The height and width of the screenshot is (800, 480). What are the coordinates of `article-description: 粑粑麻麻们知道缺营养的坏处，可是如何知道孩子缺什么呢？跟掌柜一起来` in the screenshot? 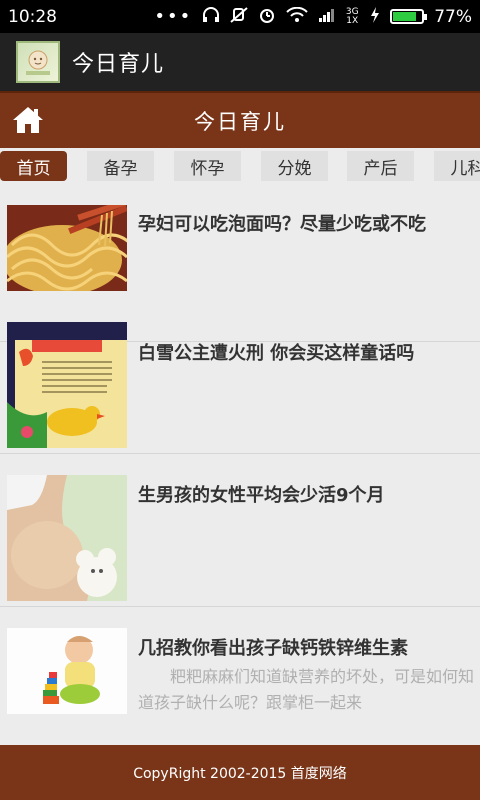 It's located at (306, 689).